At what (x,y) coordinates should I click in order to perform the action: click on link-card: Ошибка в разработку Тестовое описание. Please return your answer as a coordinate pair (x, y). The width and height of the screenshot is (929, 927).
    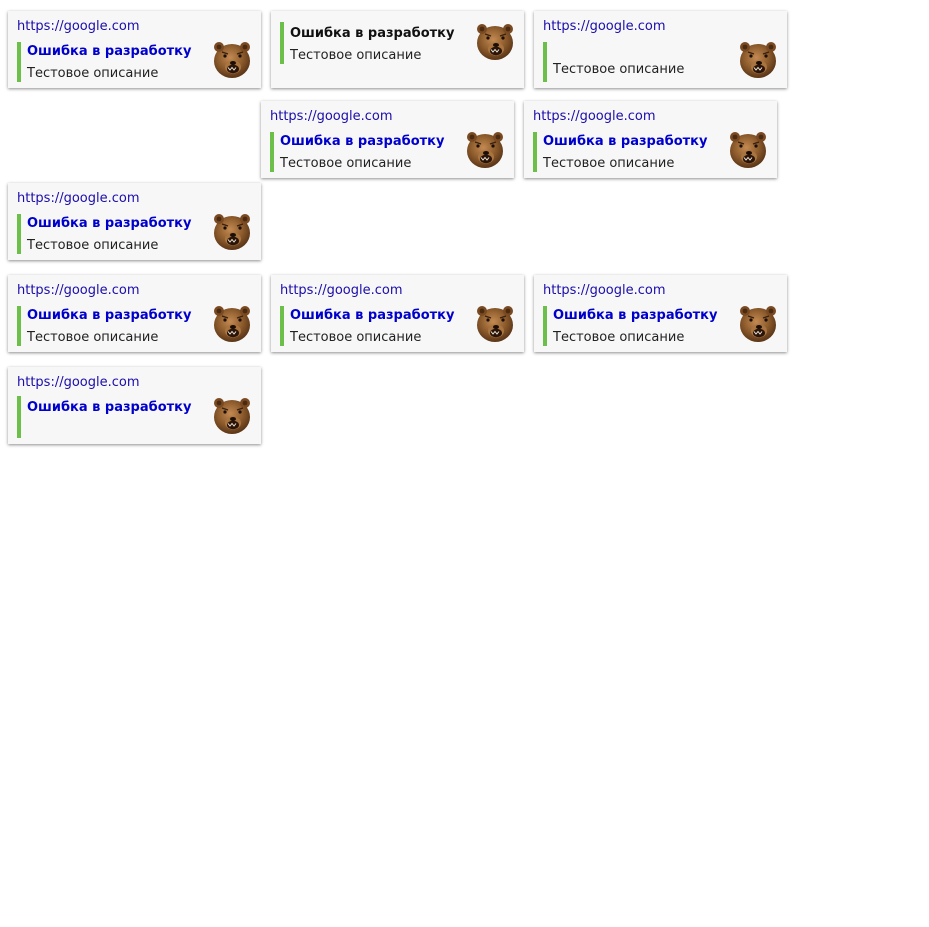
    Looking at the image, I should click on (397, 49).